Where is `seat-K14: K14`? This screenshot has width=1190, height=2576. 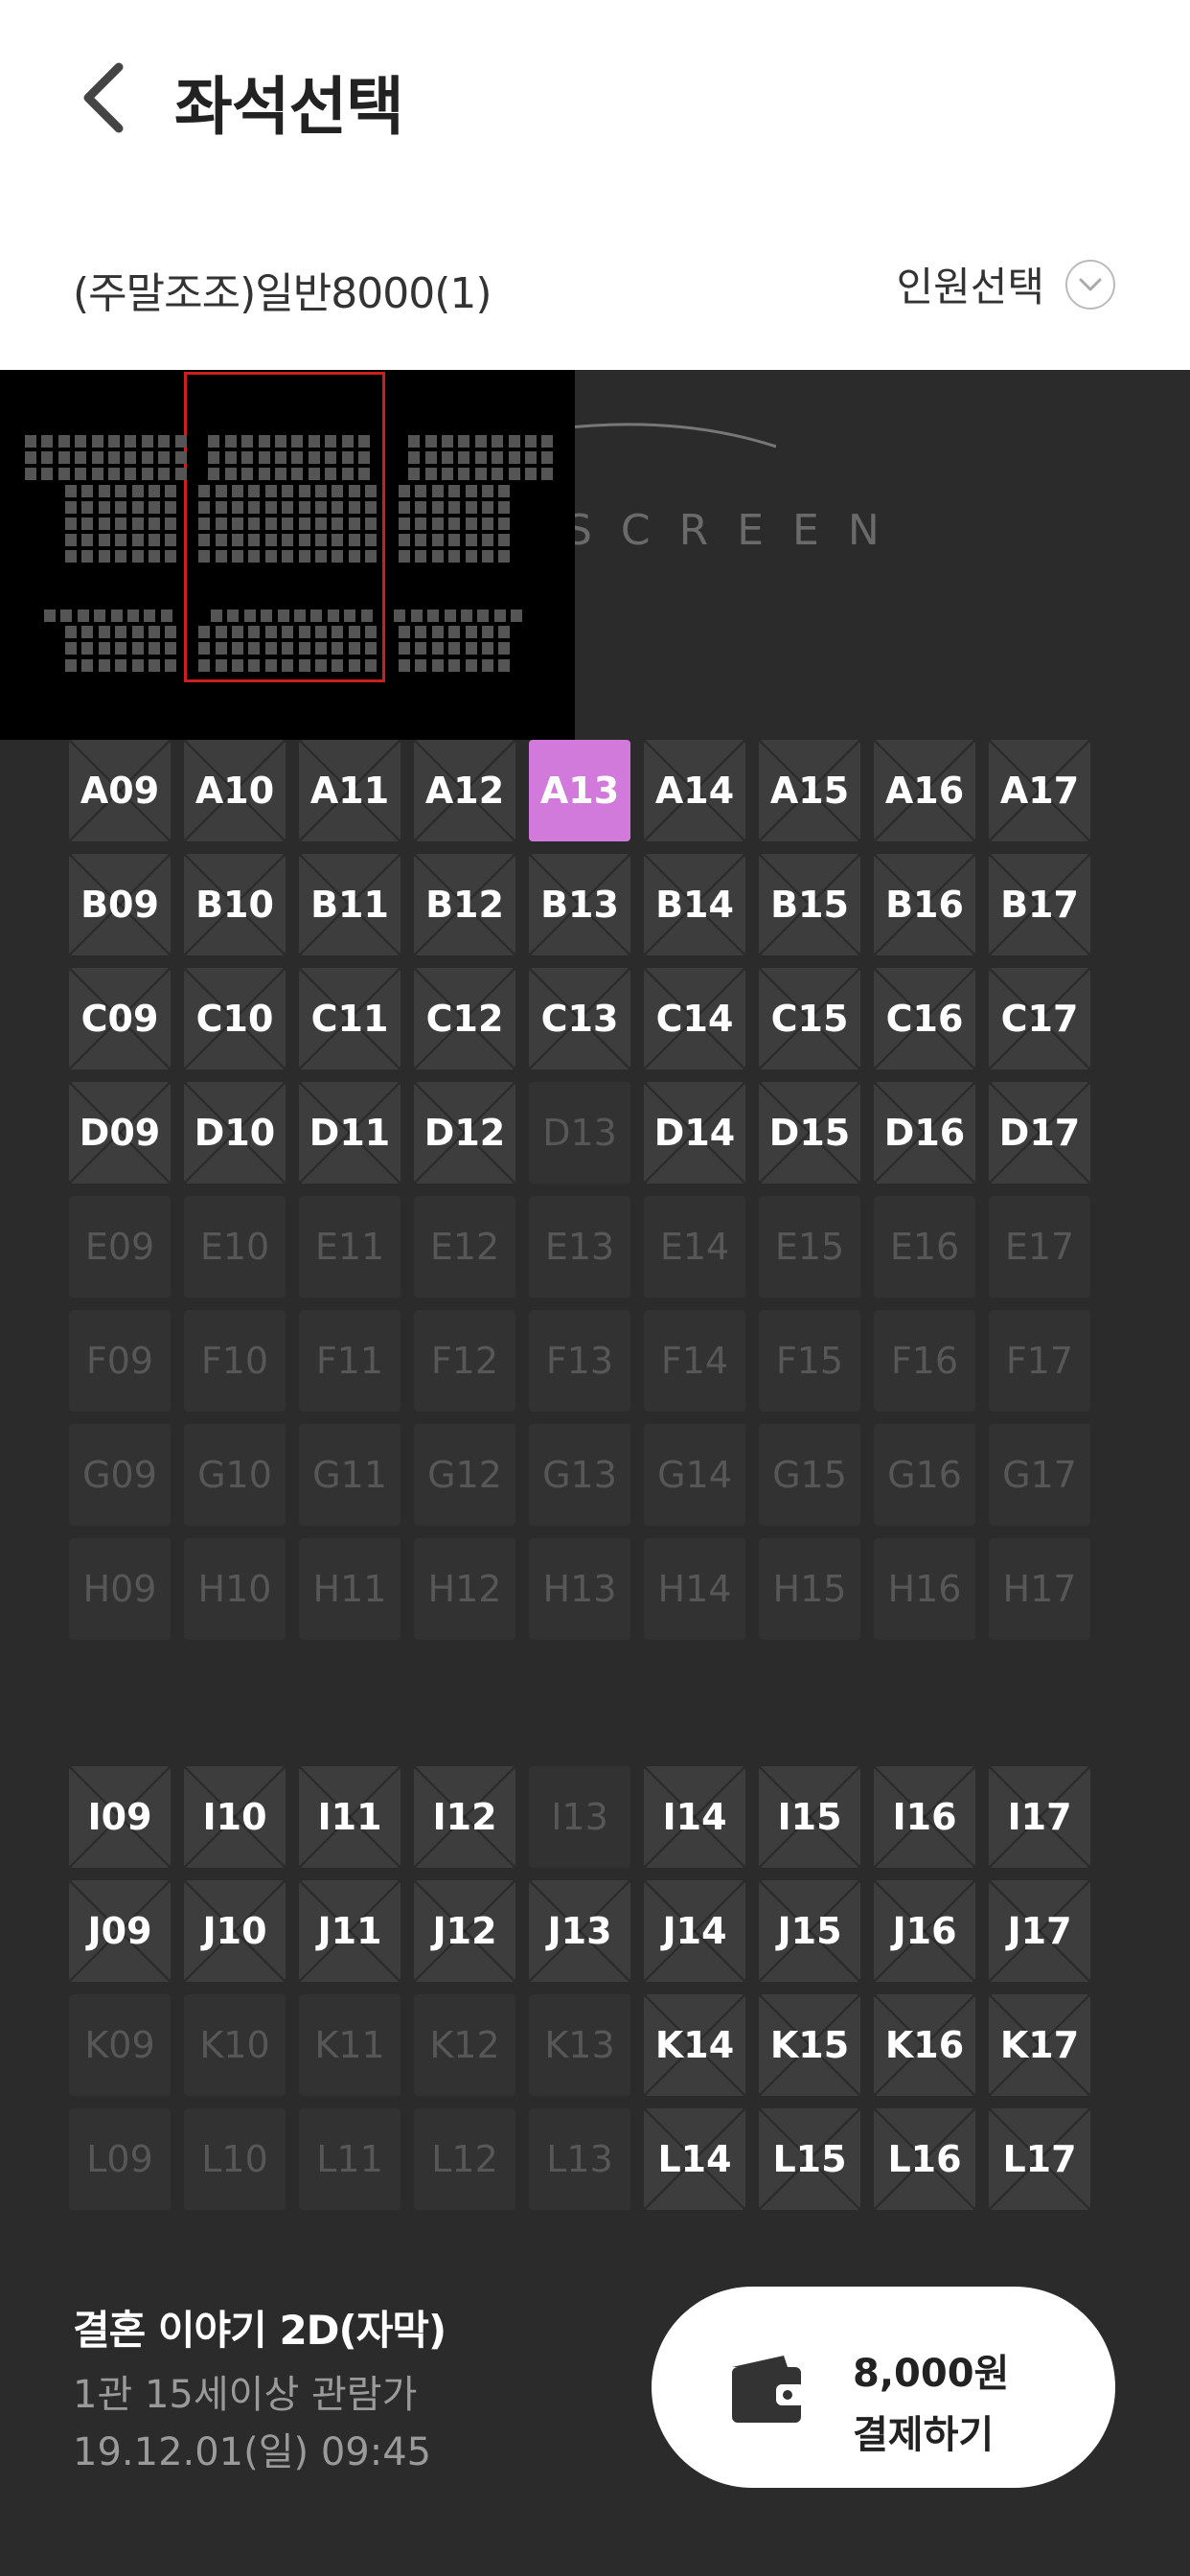 seat-K14: K14 is located at coordinates (695, 2045).